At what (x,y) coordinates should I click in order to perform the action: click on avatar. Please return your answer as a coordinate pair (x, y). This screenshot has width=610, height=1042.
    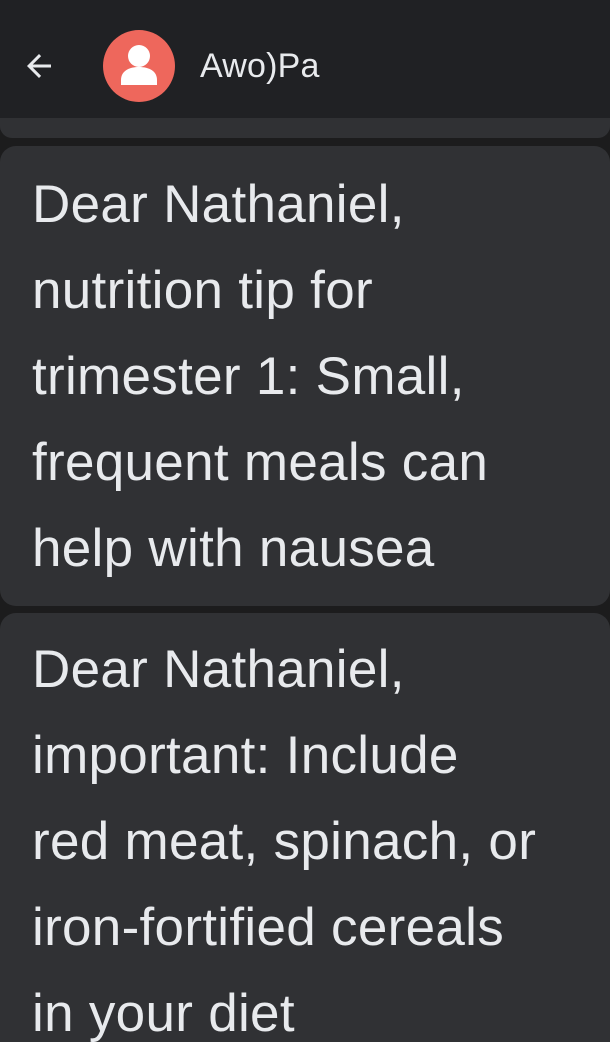
    Looking at the image, I should click on (139, 66).